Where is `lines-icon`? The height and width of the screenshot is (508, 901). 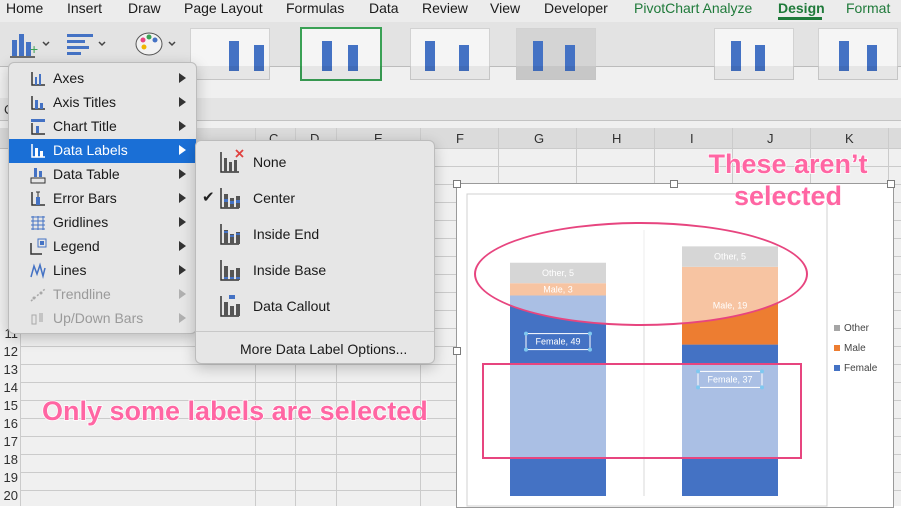 lines-icon is located at coordinates (38, 270).